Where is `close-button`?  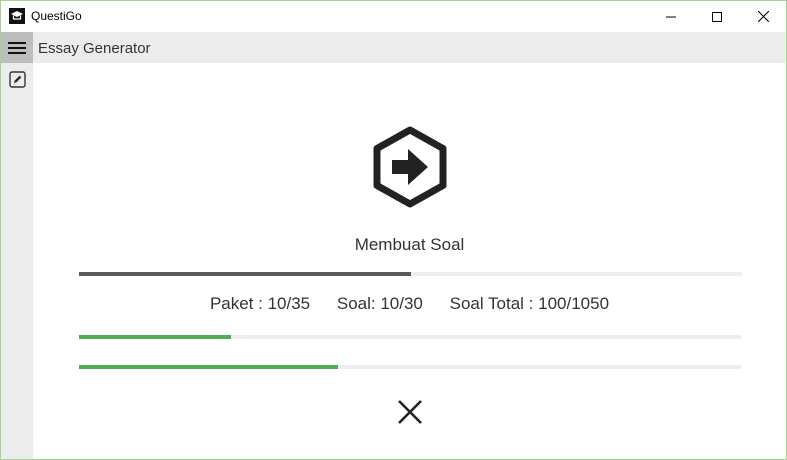 close-button is located at coordinates (763, 16).